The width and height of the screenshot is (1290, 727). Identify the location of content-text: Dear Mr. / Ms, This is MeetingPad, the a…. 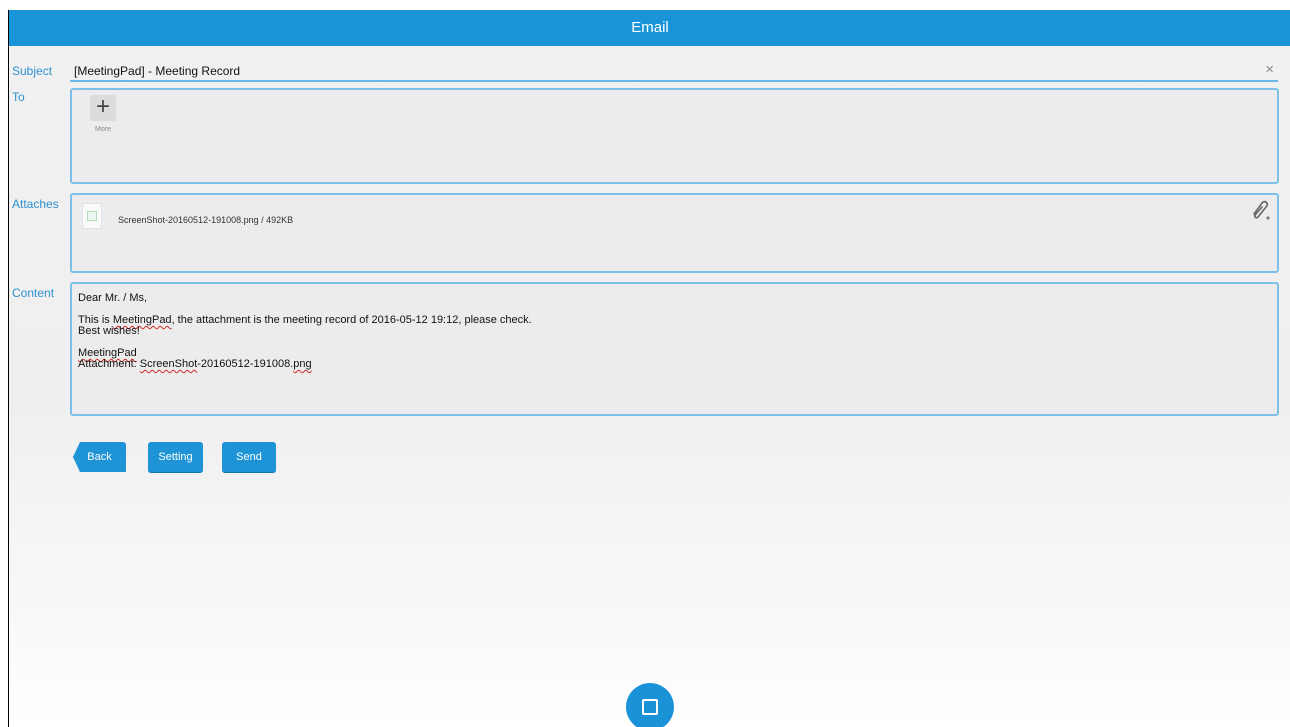
(305, 331).